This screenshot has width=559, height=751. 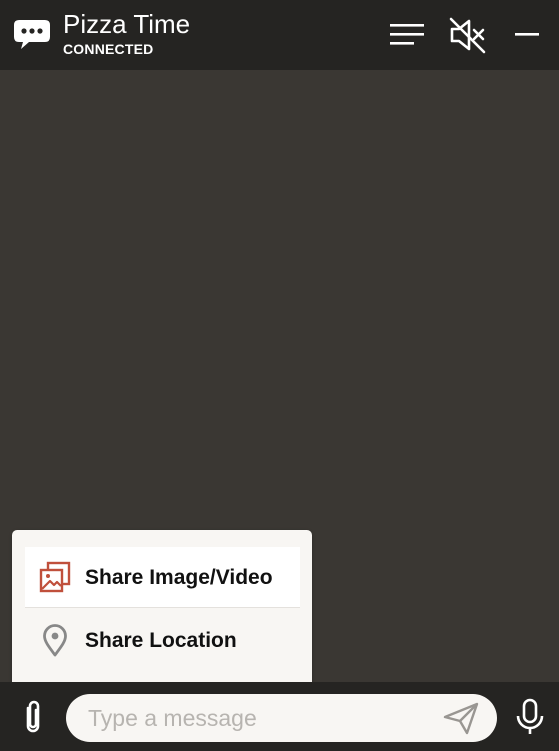 I want to click on message-input, so click(x=258, y=718).